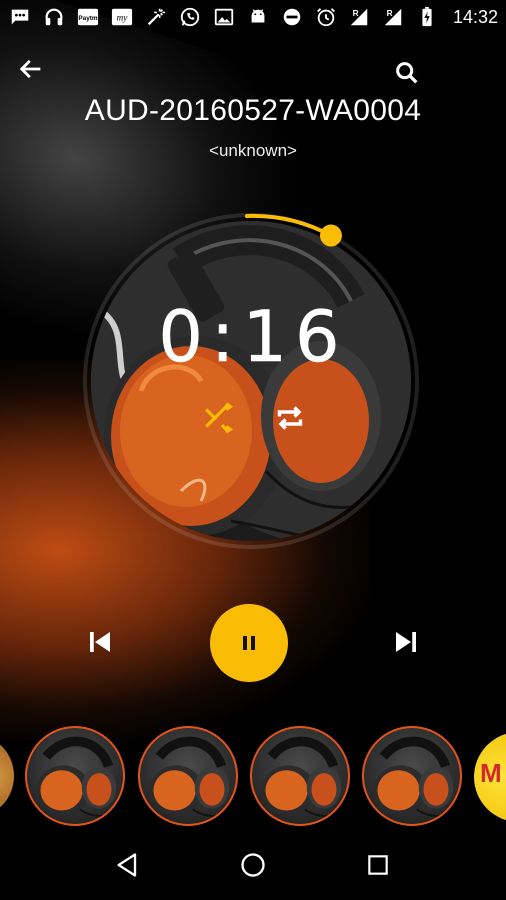 The image size is (506, 900). What do you see at coordinates (20, 17) in the screenshot?
I see `chat-bubble-icon` at bounding box center [20, 17].